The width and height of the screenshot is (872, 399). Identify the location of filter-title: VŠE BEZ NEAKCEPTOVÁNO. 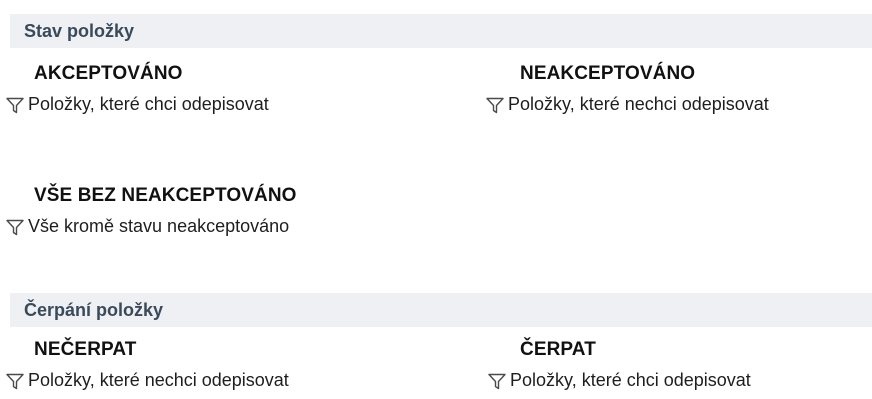
(165, 195).